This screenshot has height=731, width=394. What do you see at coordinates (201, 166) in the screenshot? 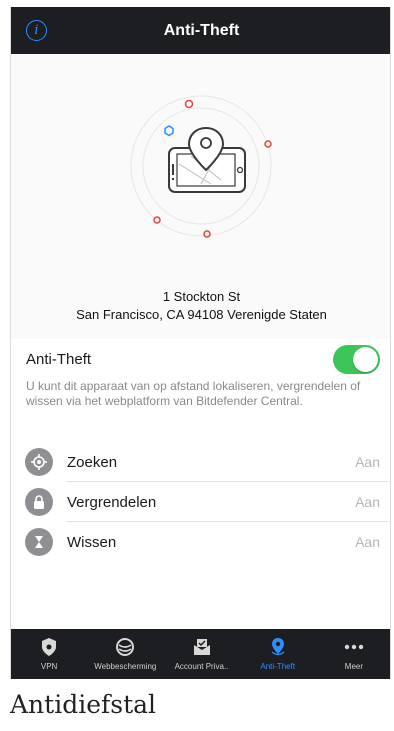
I see `phone-location-illustration` at bounding box center [201, 166].